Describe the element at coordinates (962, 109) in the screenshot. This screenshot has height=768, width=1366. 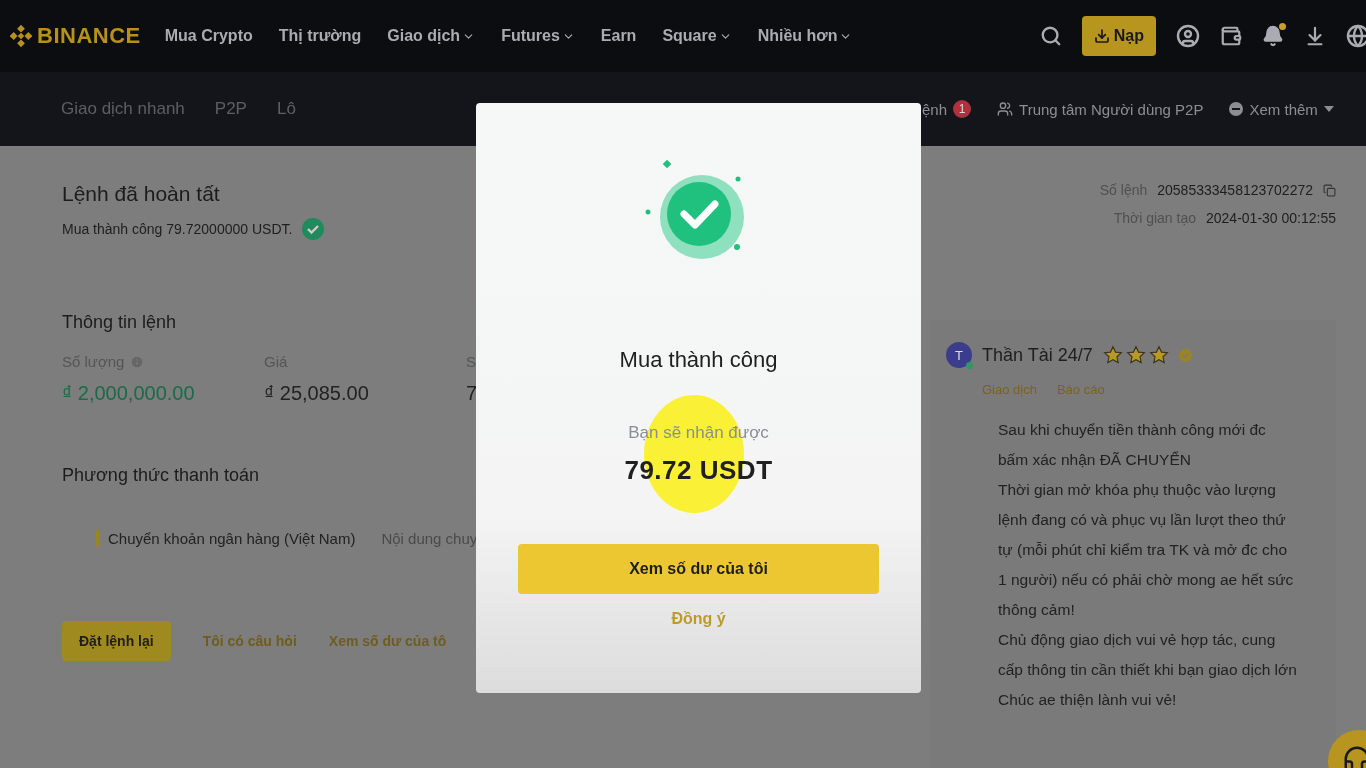
I see `count-badge: 1` at that location.